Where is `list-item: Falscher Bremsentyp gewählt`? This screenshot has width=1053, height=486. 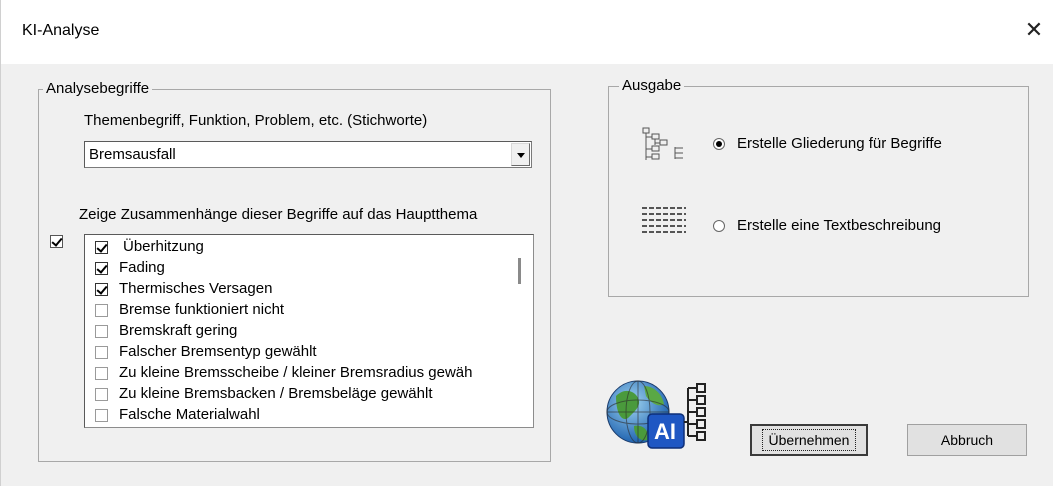 list-item: Falscher Bremsentyp gewählt is located at coordinates (300, 353).